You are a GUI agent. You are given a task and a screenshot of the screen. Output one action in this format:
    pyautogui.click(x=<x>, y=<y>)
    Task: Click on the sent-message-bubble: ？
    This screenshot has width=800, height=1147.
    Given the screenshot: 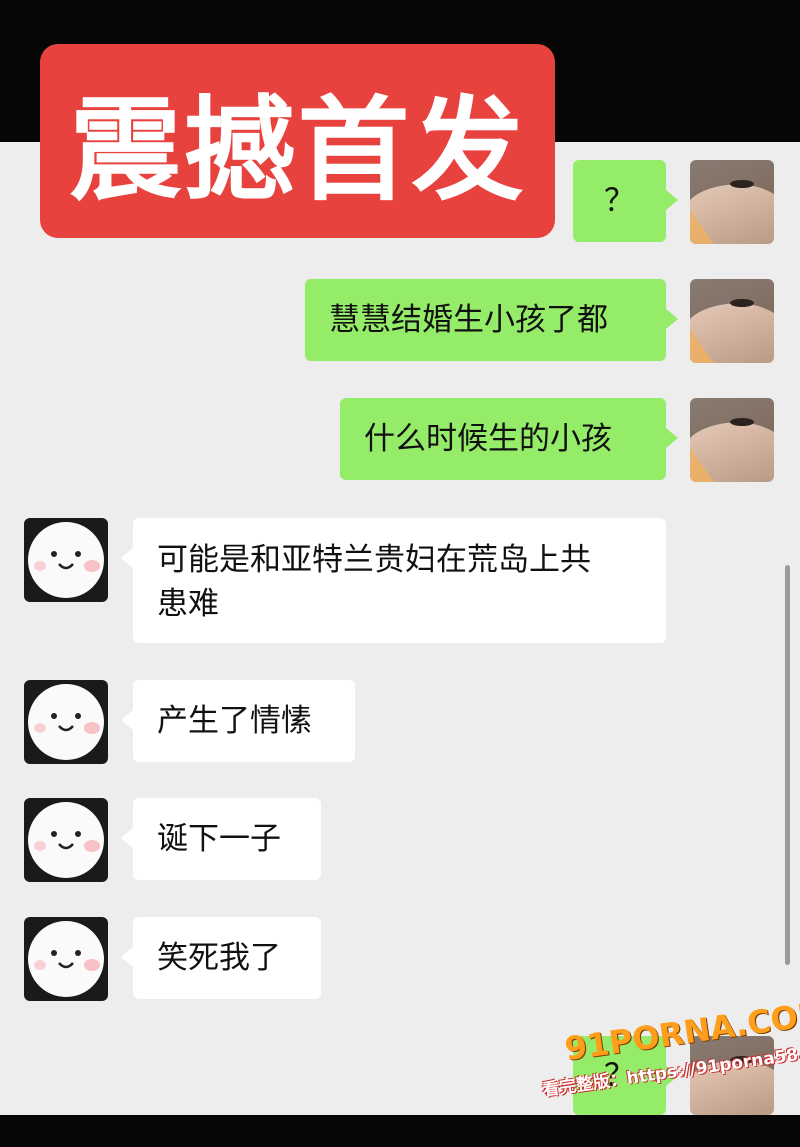 What is the action you would take?
    pyautogui.click(x=625, y=201)
    